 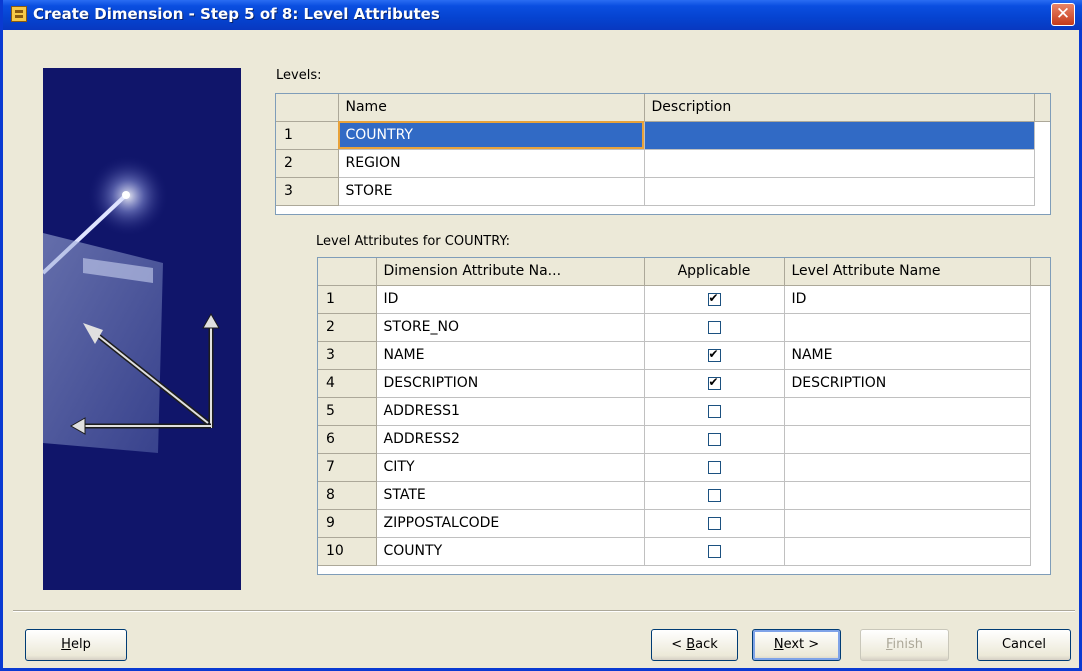 I want to click on attribute-row: 8 STATE, so click(x=684, y=495).